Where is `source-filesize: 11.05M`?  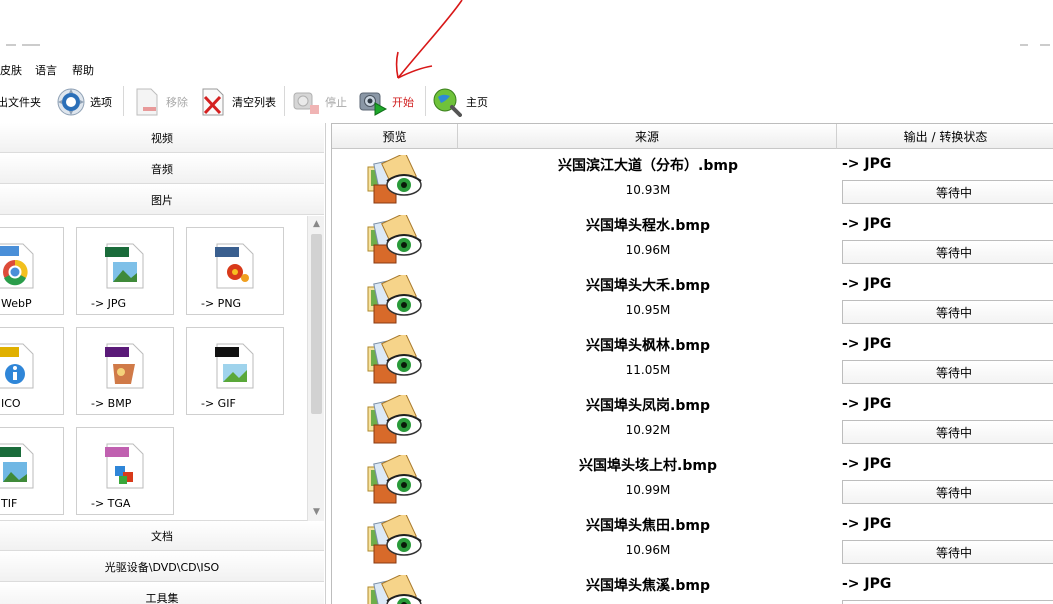
source-filesize: 11.05M is located at coordinates (648, 370).